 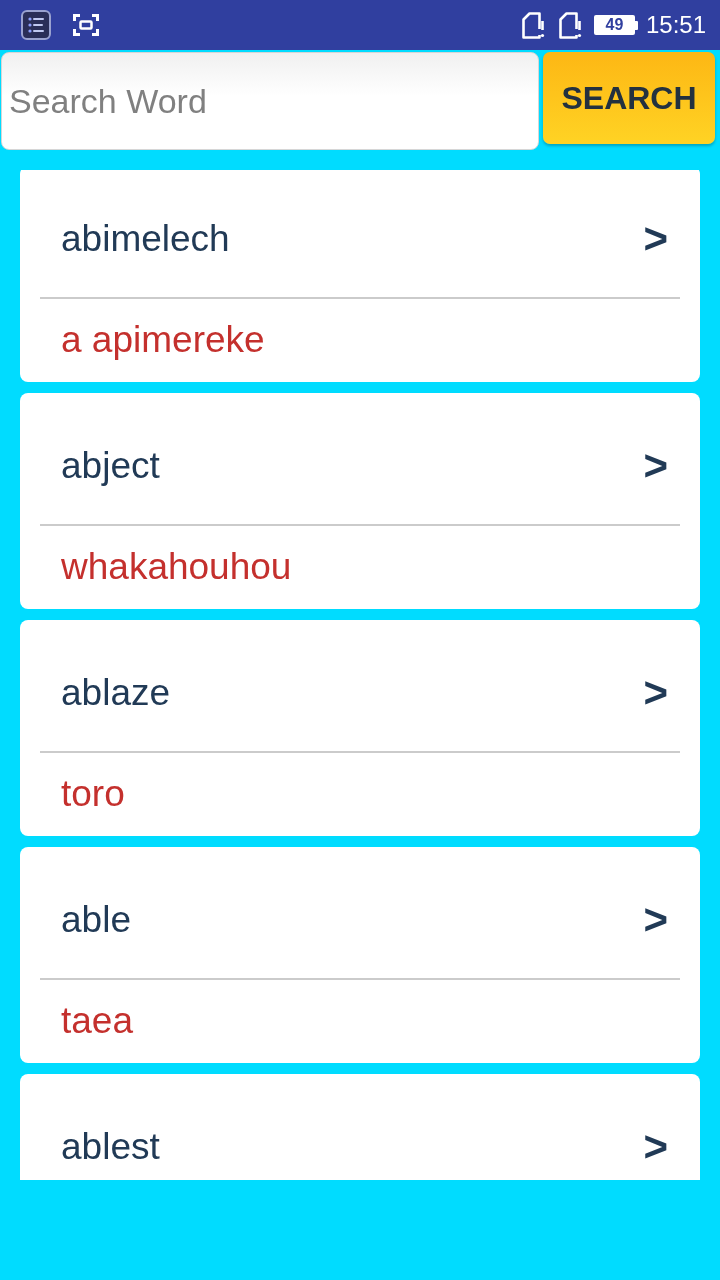 What do you see at coordinates (110, 1147) in the screenshot?
I see `headword: ablest` at bounding box center [110, 1147].